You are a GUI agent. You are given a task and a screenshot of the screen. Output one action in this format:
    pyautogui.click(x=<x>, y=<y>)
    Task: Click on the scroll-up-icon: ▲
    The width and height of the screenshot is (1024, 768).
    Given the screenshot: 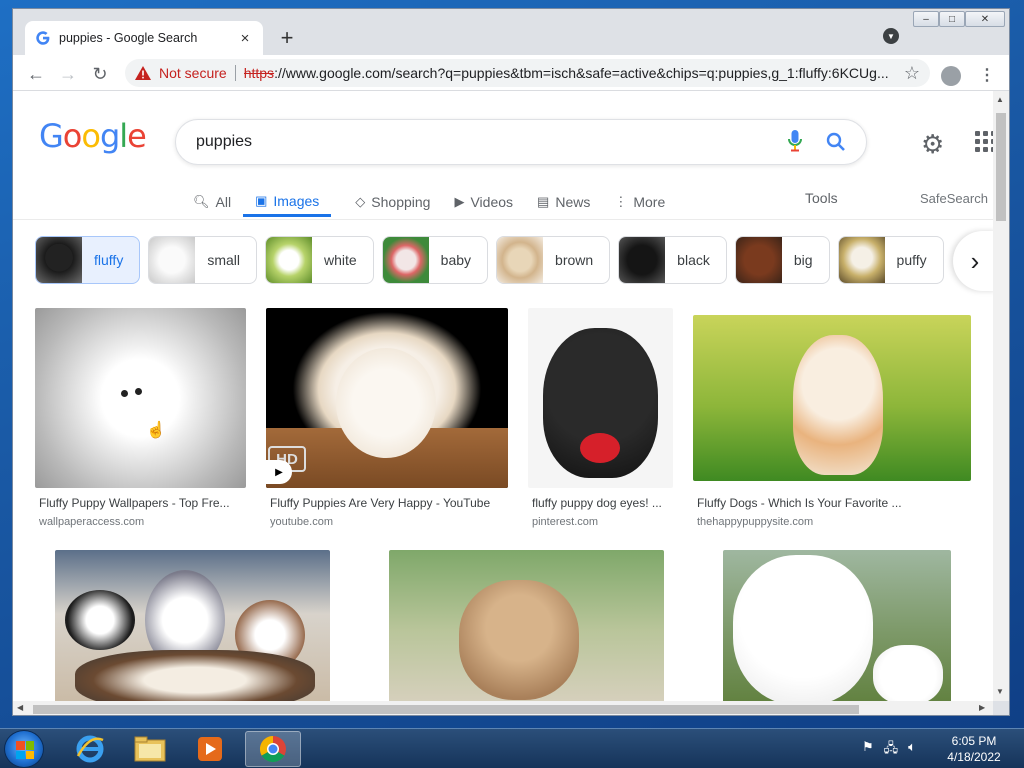 What is the action you would take?
    pyautogui.click(x=1000, y=99)
    